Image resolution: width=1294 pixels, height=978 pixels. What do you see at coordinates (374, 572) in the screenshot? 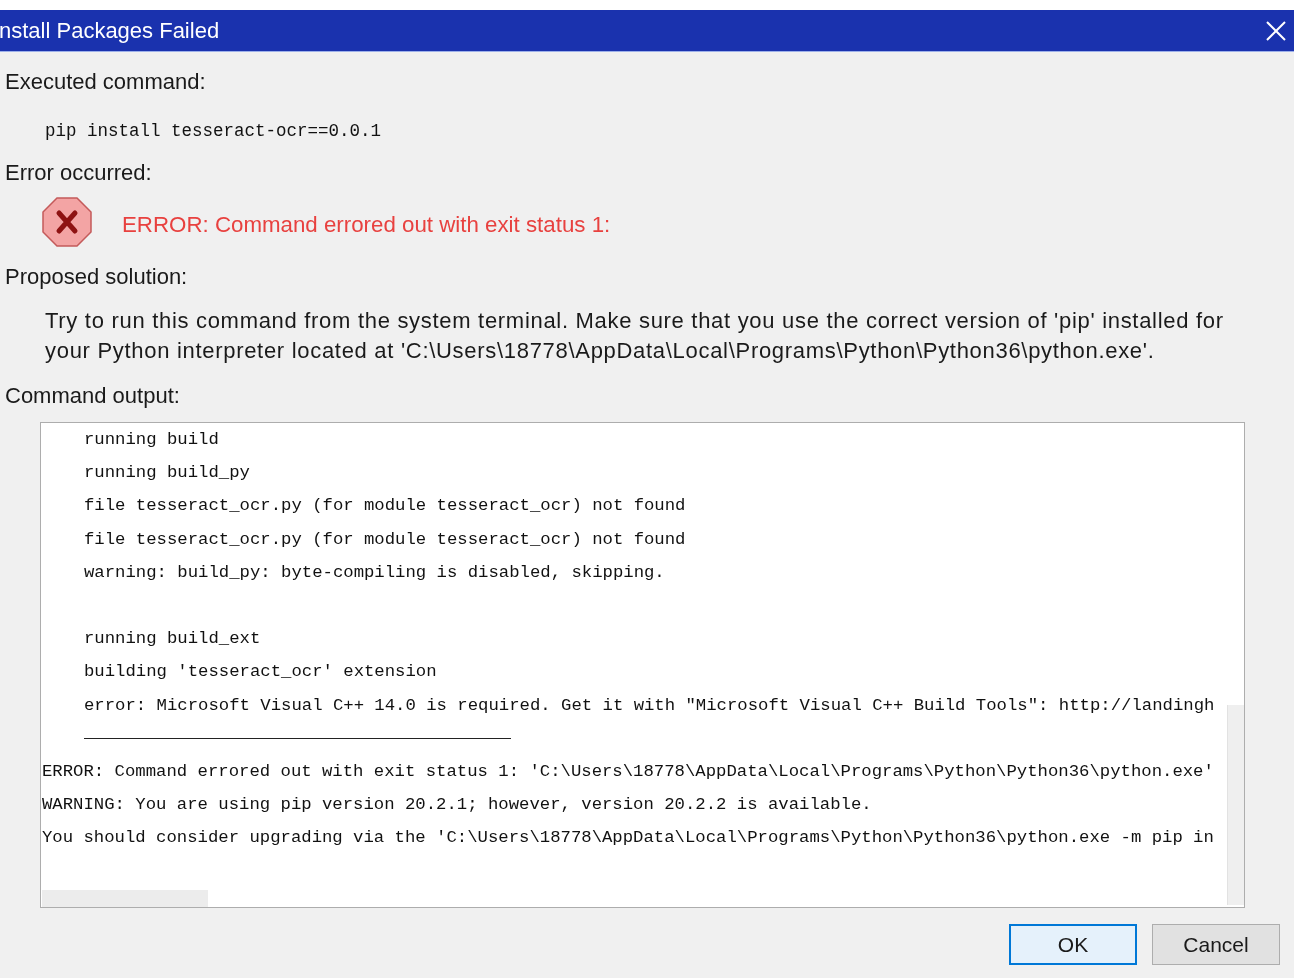
I see `output-line: warning: build_py: byte-compiling is disabled, skipping.` at bounding box center [374, 572].